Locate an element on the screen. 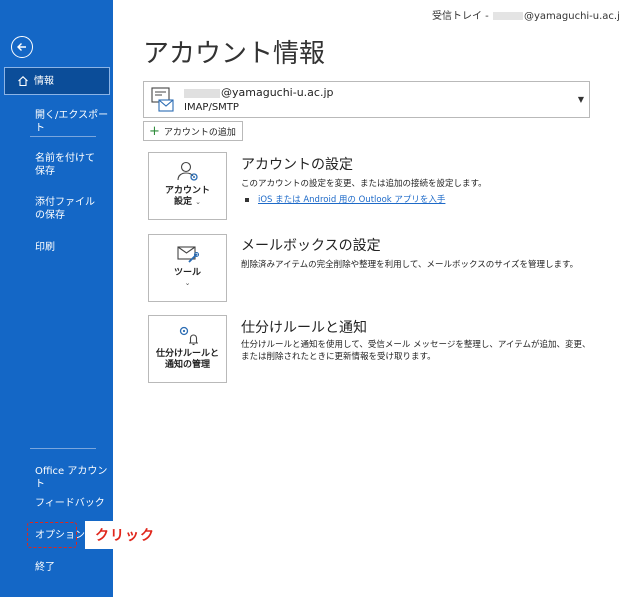 The width and height of the screenshot is (620, 597). nav-save-as: 名前を付けて保存 is located at coordinates (50, 165).